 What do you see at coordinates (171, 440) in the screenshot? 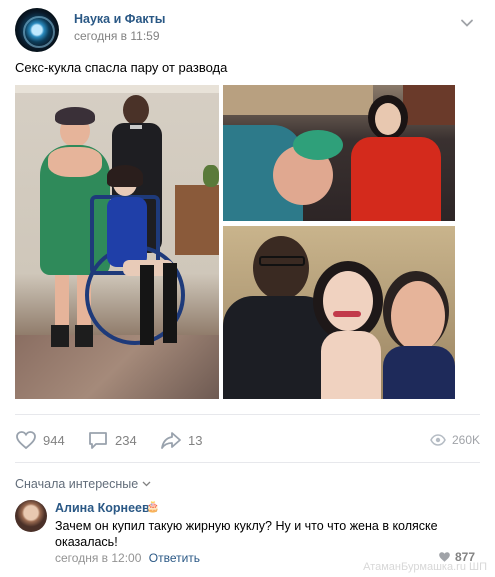
I see `share-icon` at bounding box center [171, 440].